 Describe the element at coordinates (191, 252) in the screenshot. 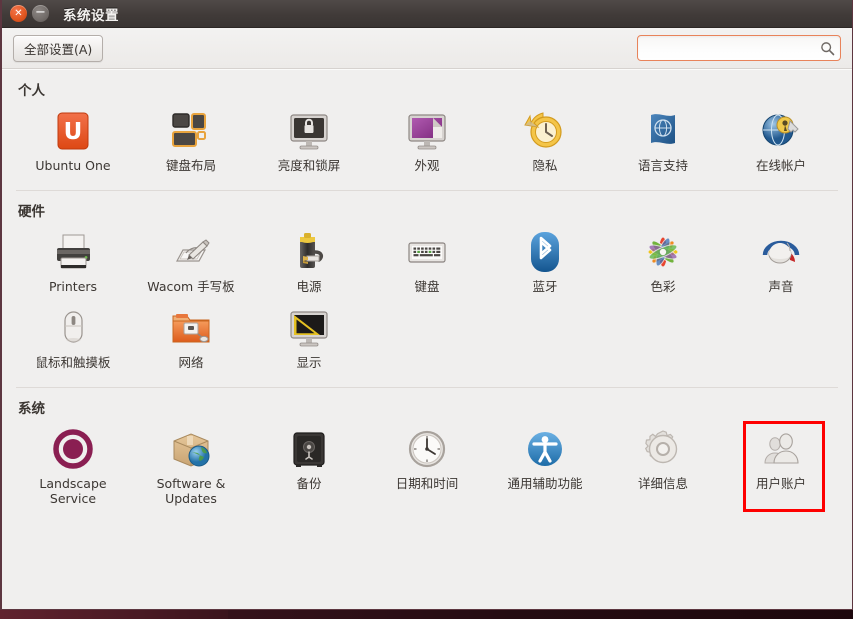

I see `wacom-tablet-icon` at that location.